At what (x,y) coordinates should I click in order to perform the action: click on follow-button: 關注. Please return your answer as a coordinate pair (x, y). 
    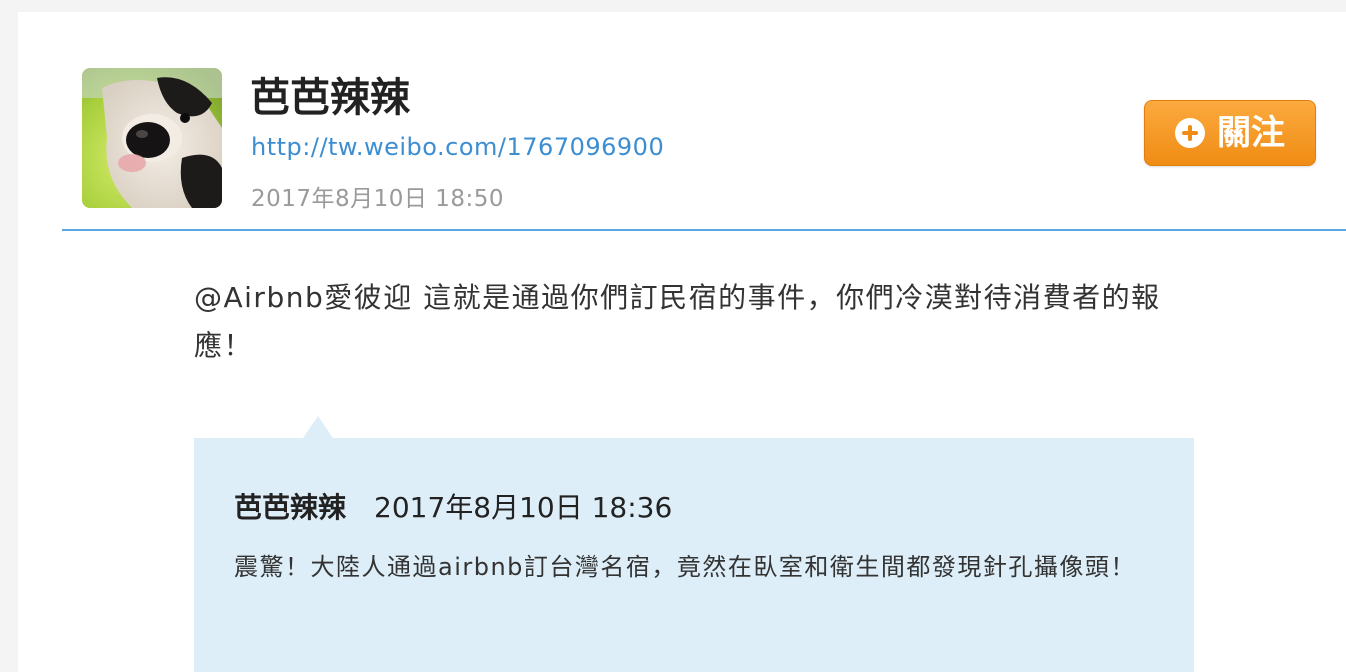
    Looking at the image, I should click on (1230, 133).